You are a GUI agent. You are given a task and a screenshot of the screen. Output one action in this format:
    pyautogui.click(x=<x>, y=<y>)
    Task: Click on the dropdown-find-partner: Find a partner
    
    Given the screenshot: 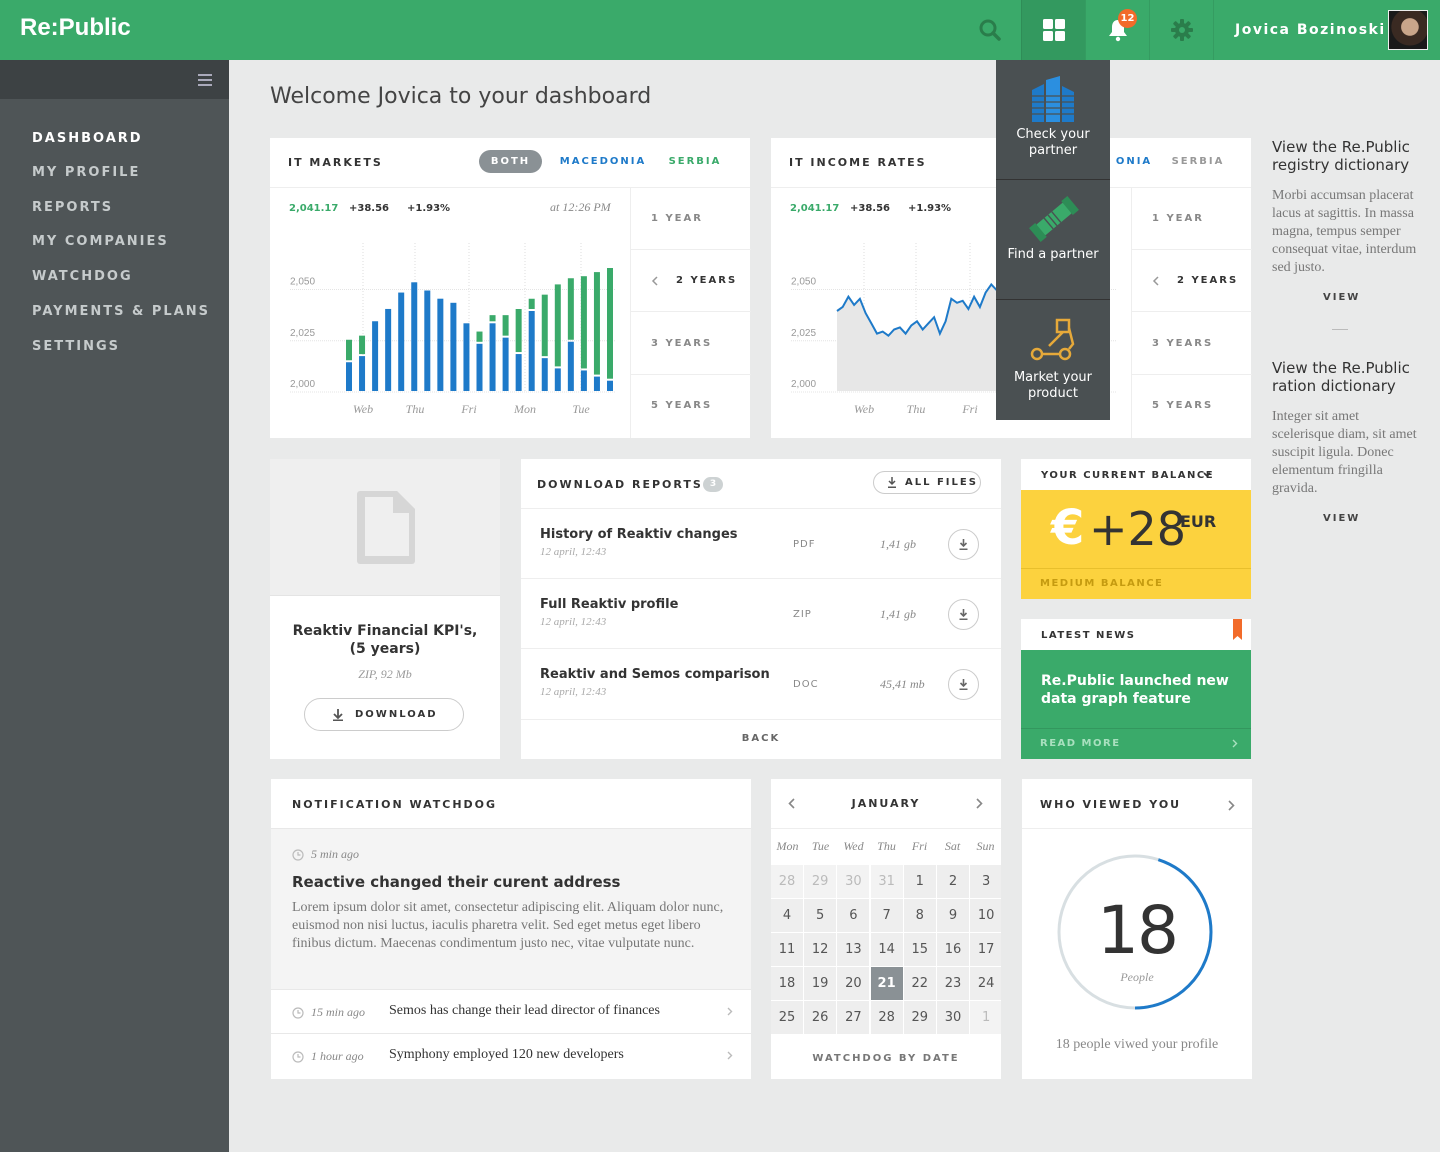 What is the action you would take?
    pyautogui.click(x=1053, y=240)
    